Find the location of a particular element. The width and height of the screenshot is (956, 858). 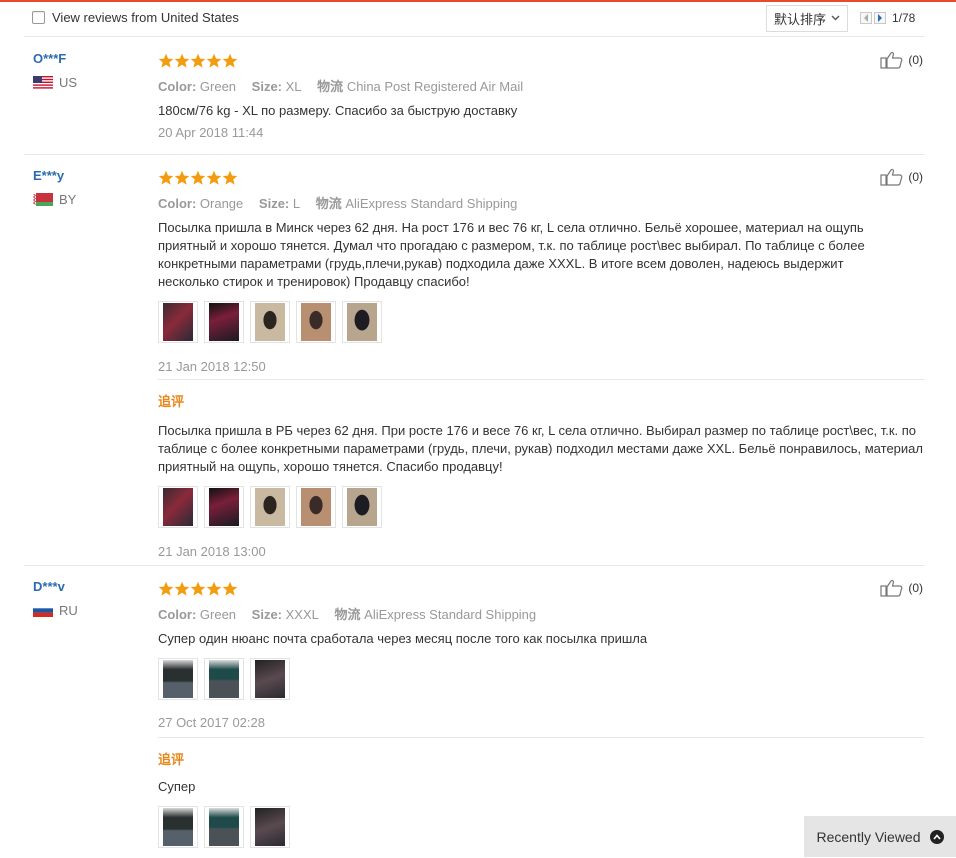

chevron-down-icon is located at coordinates (835, 18).